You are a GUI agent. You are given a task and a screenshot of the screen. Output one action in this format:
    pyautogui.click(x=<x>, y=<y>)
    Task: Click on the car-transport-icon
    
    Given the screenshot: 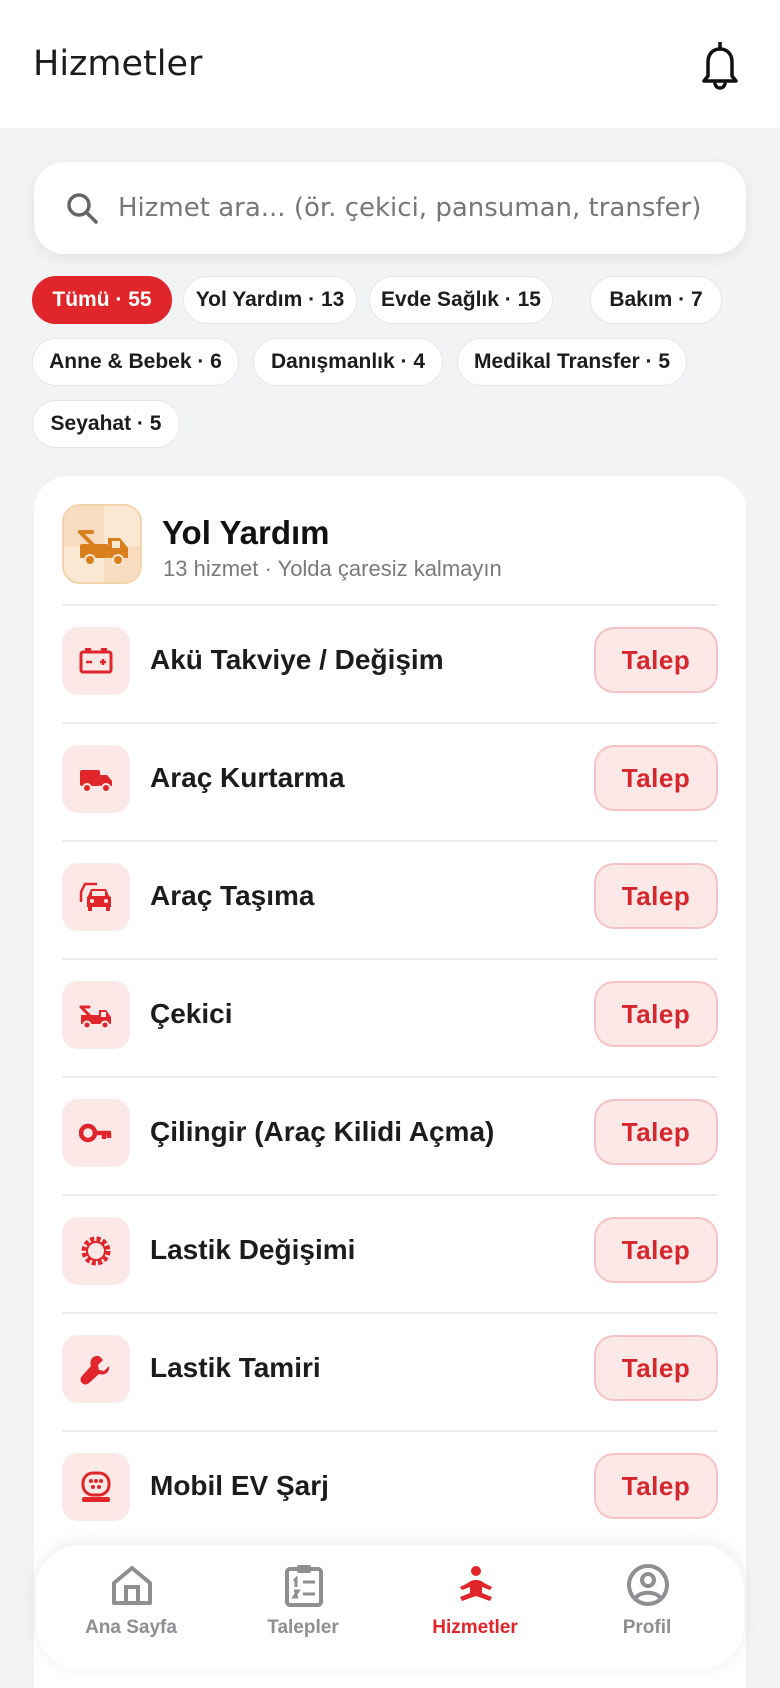 What is the action you would take?
    pyautogui.click(x=95, y=896)
    